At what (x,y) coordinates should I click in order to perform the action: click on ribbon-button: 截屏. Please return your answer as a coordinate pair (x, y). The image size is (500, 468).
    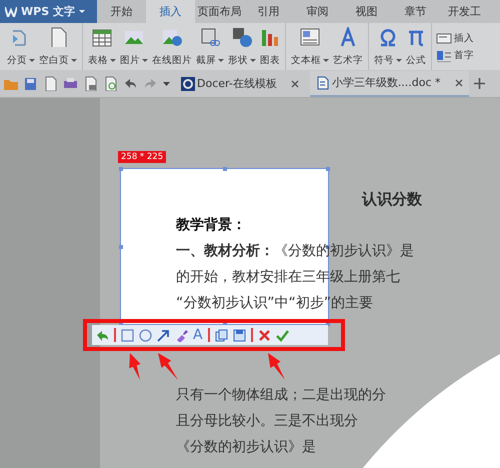
    Looking at the image, I should click on (210, 46).